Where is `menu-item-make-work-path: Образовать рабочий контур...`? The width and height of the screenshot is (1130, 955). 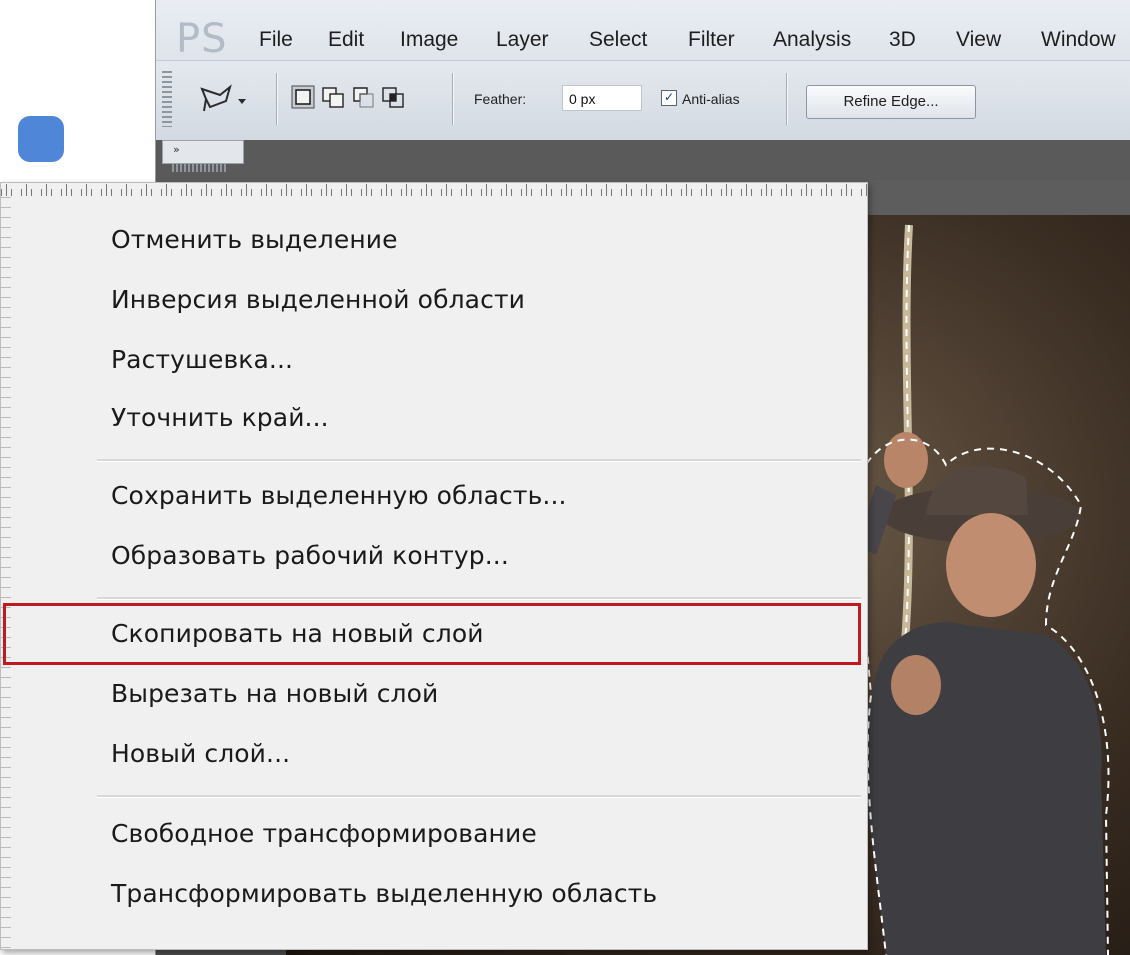
menu-item-make-work-path: Образовать рабочий контур... is located at coordinates (310, 555).